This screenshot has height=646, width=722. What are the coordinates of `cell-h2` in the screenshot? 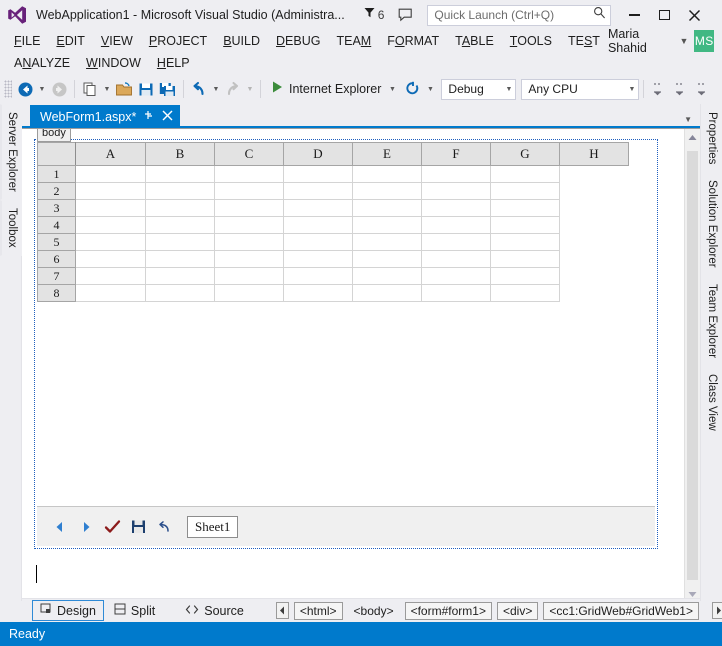 It's located at (594, 191).